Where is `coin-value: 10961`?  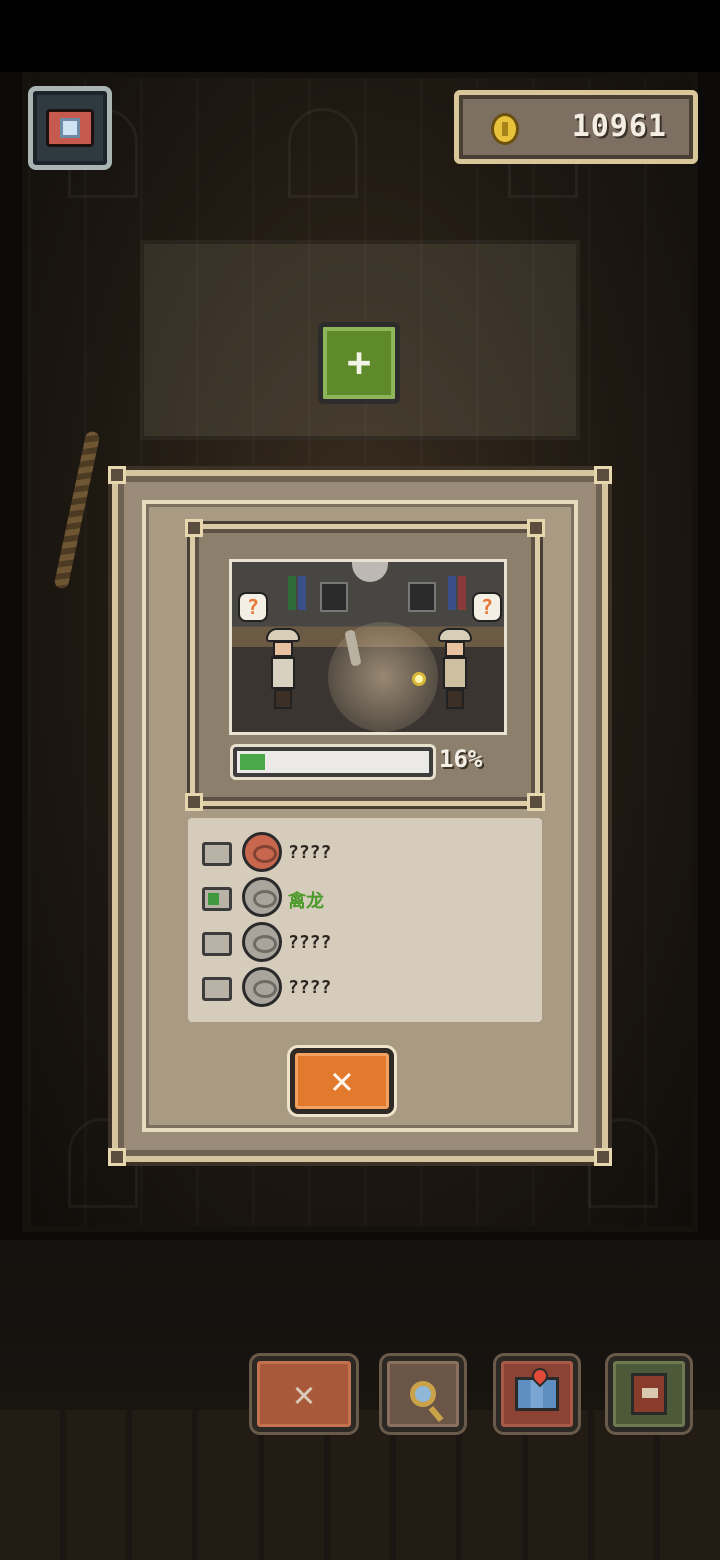
coin-value: 10961 is located at coordinates (619, 126).